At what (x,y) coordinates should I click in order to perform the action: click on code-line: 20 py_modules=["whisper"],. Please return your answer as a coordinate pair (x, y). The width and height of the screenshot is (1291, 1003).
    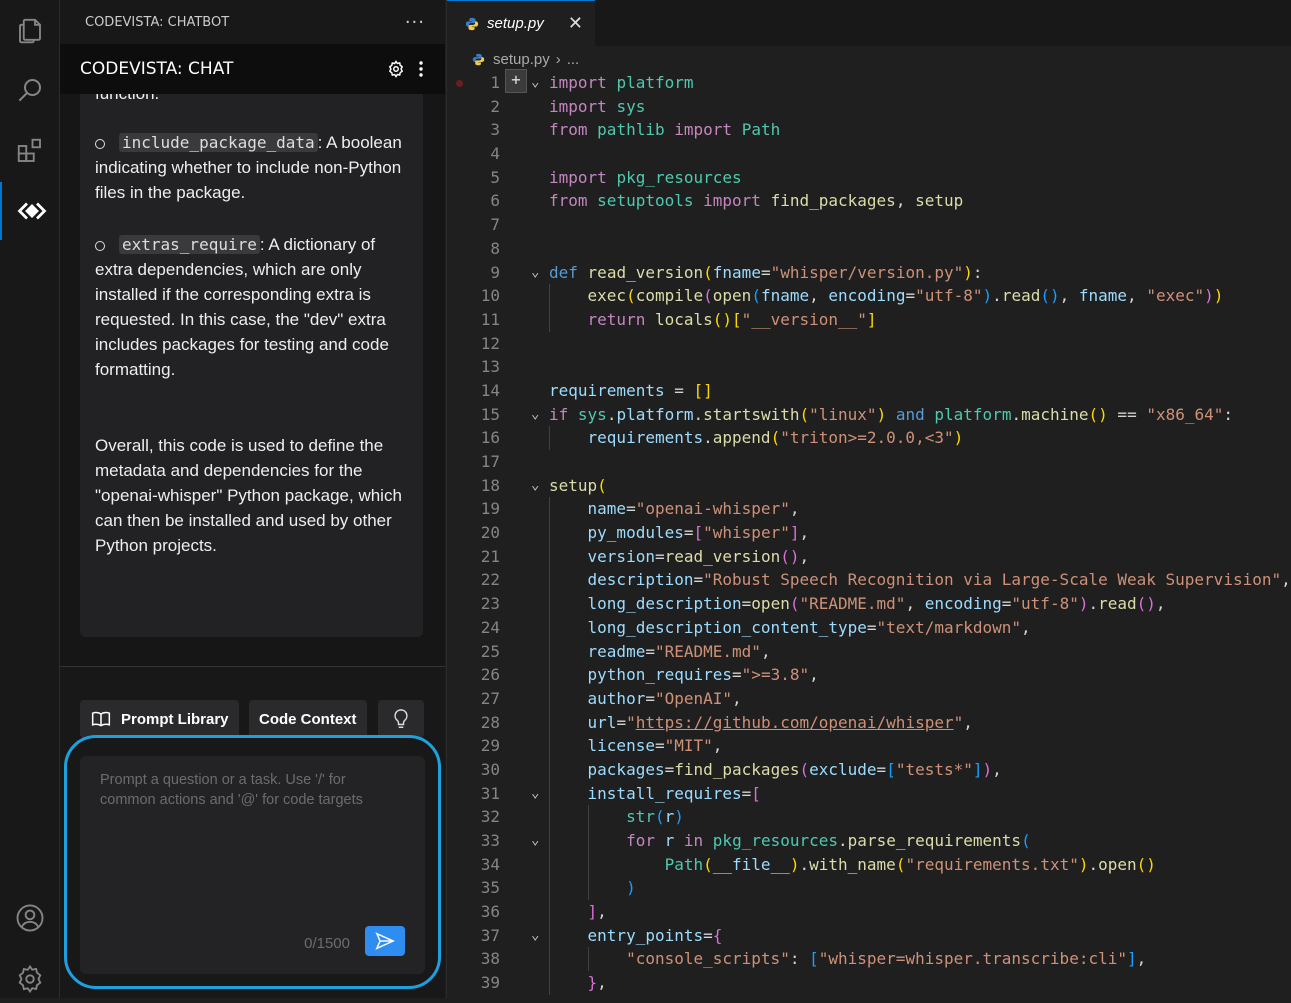
    Looking at the image, I should click on (869, 533).